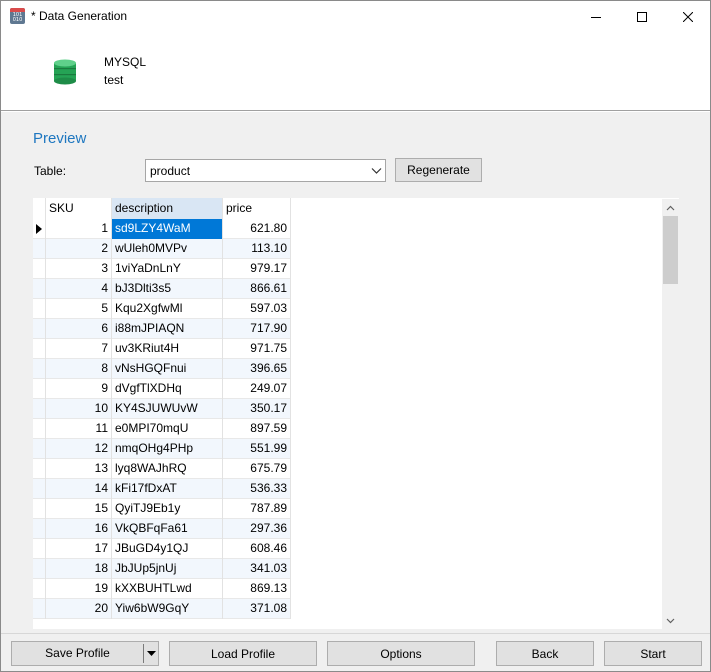  What do you see at coordinates (79, 549) in the screenshot?
I see `cell-sku: 17` at bounding box center [79, 549].